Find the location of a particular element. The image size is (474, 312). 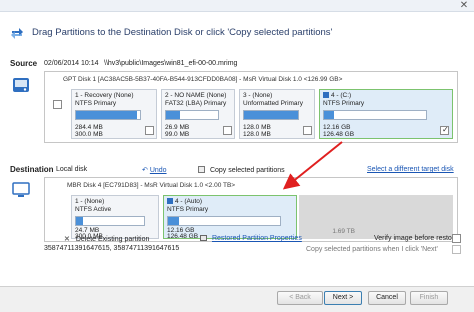

copy-selected-button: Copy selected partitions is located at coordinates (241, 170).